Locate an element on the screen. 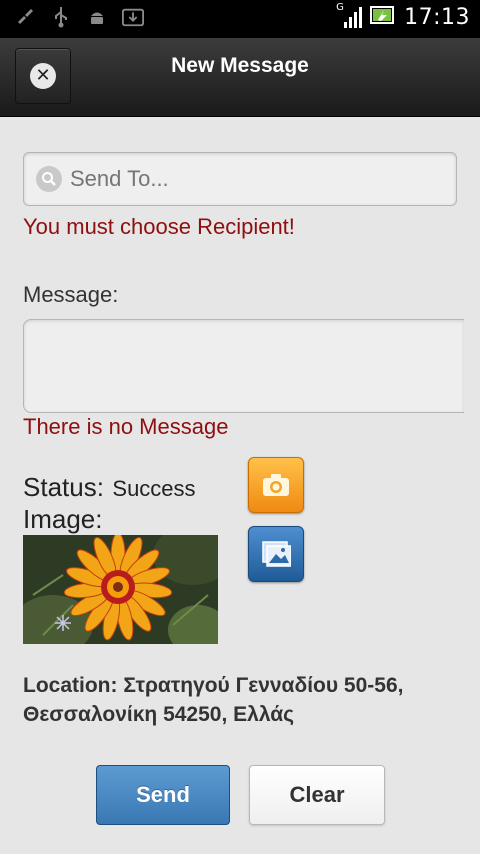  camera-icon is located at coordinates (276, 487).